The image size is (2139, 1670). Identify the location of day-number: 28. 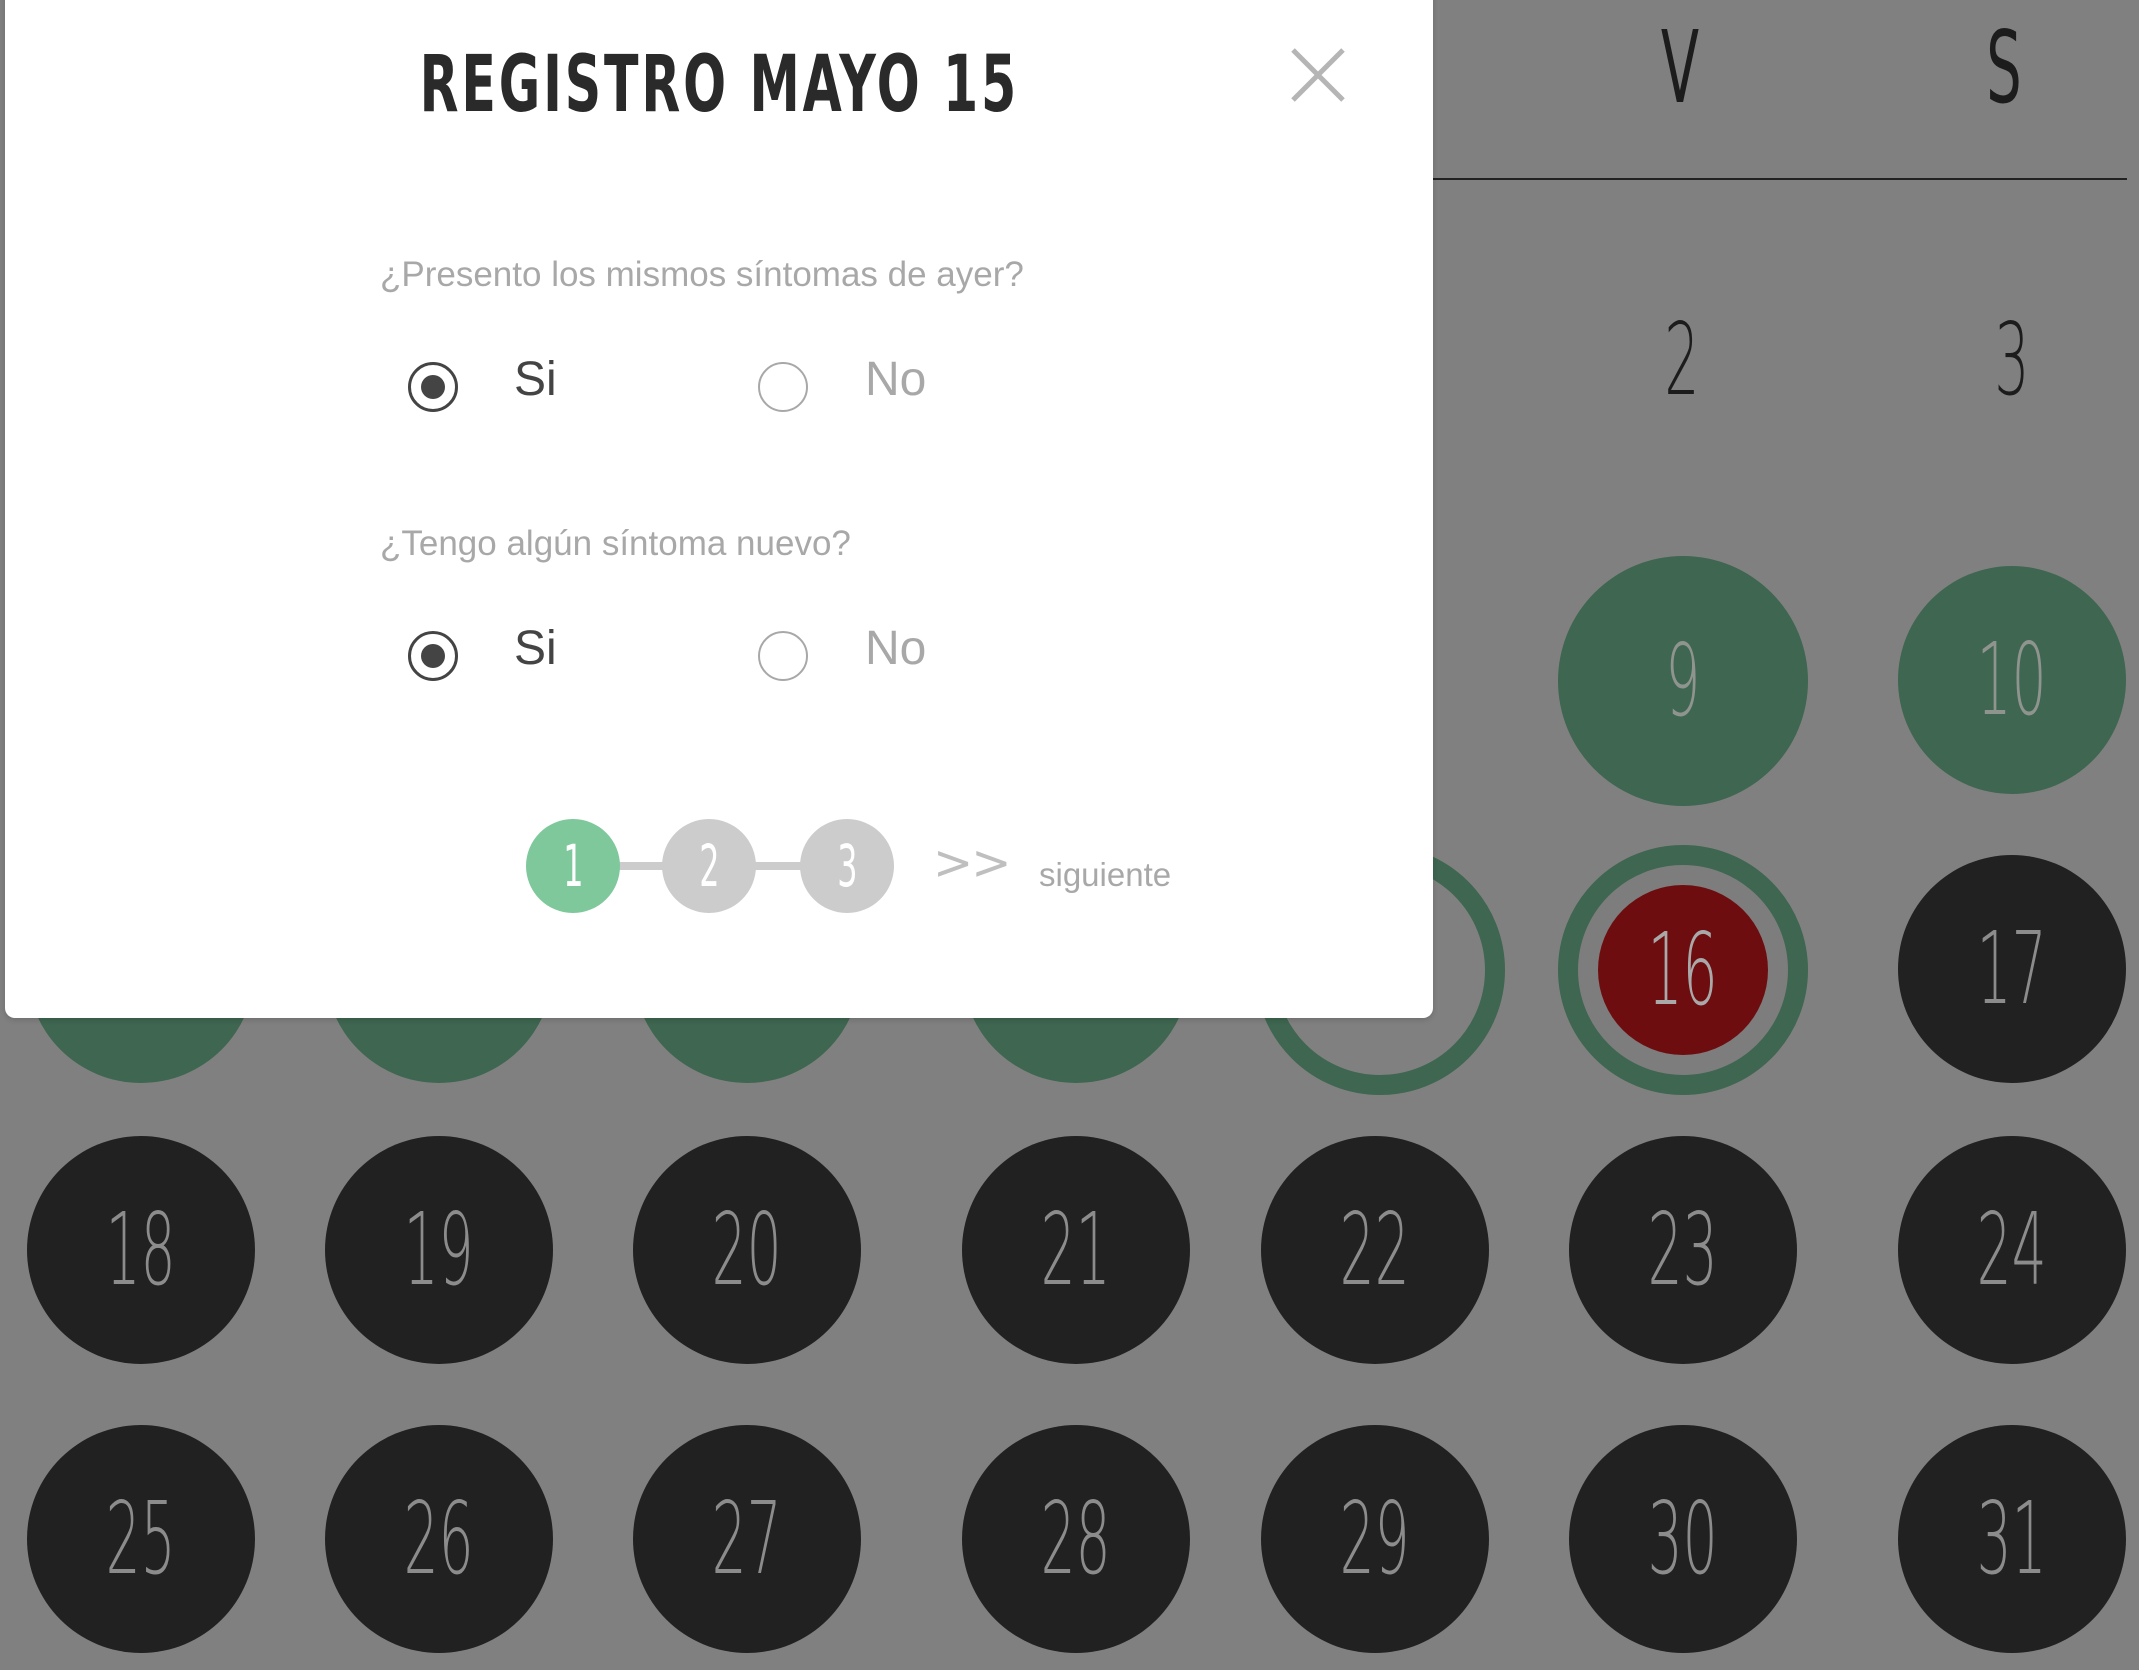
(1076, 1538).